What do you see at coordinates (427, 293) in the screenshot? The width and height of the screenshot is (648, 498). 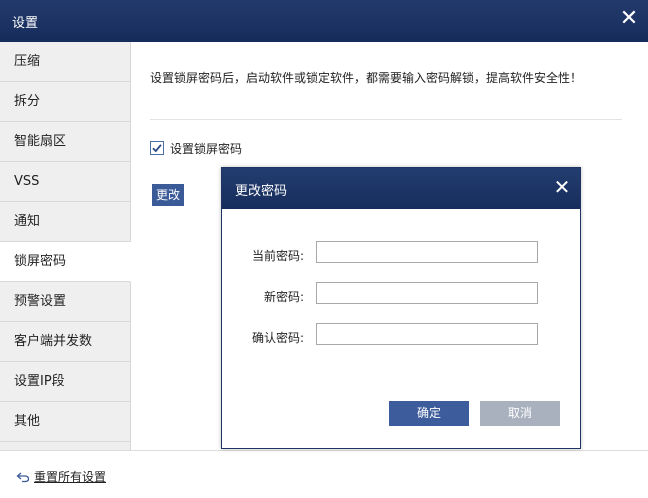 I see `new-password-input` at bounding box center [427, 293].